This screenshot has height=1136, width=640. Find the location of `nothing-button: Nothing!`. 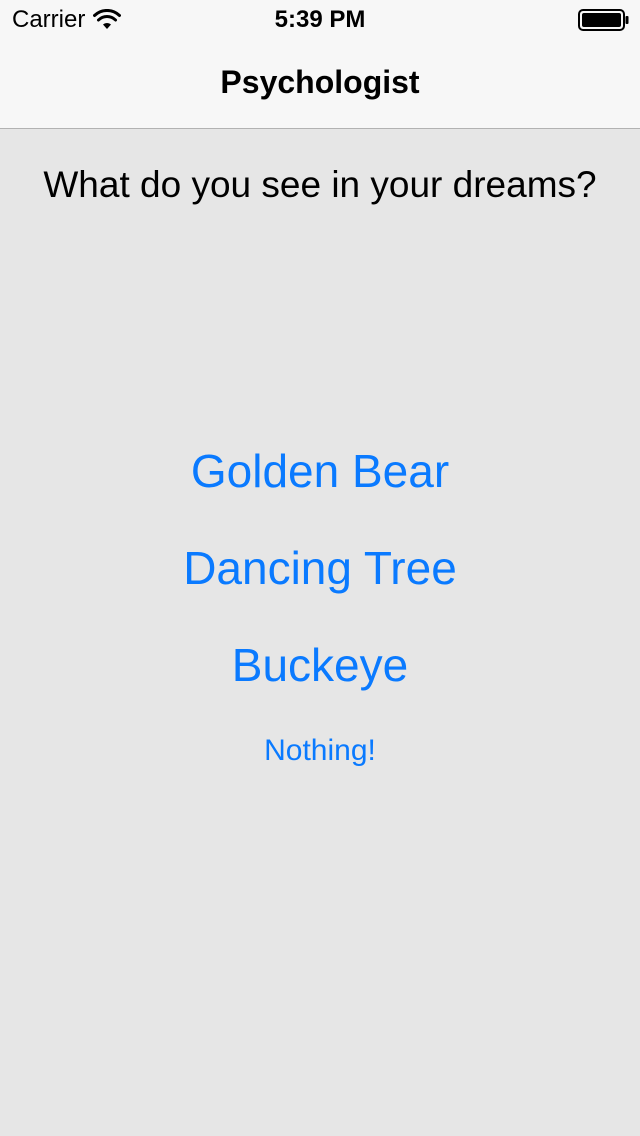

nothing-button: Nothing! is located at coordinates (320, 751).